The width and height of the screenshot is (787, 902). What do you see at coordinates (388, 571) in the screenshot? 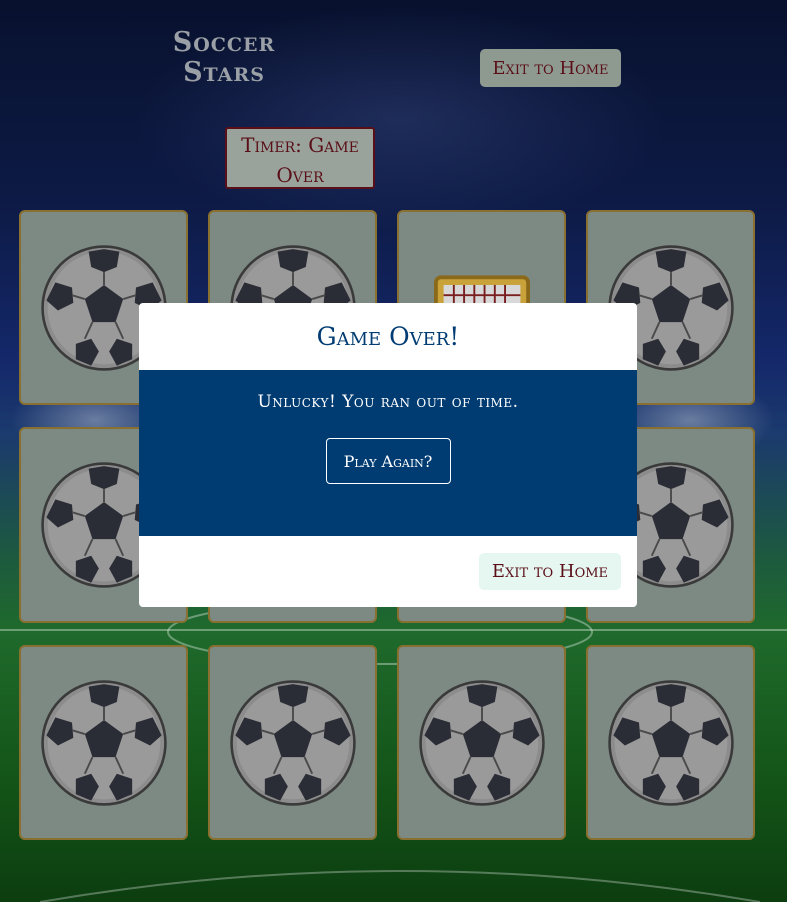
I see `modal-footer: Exit to Home` at bounding box center [388, 571].